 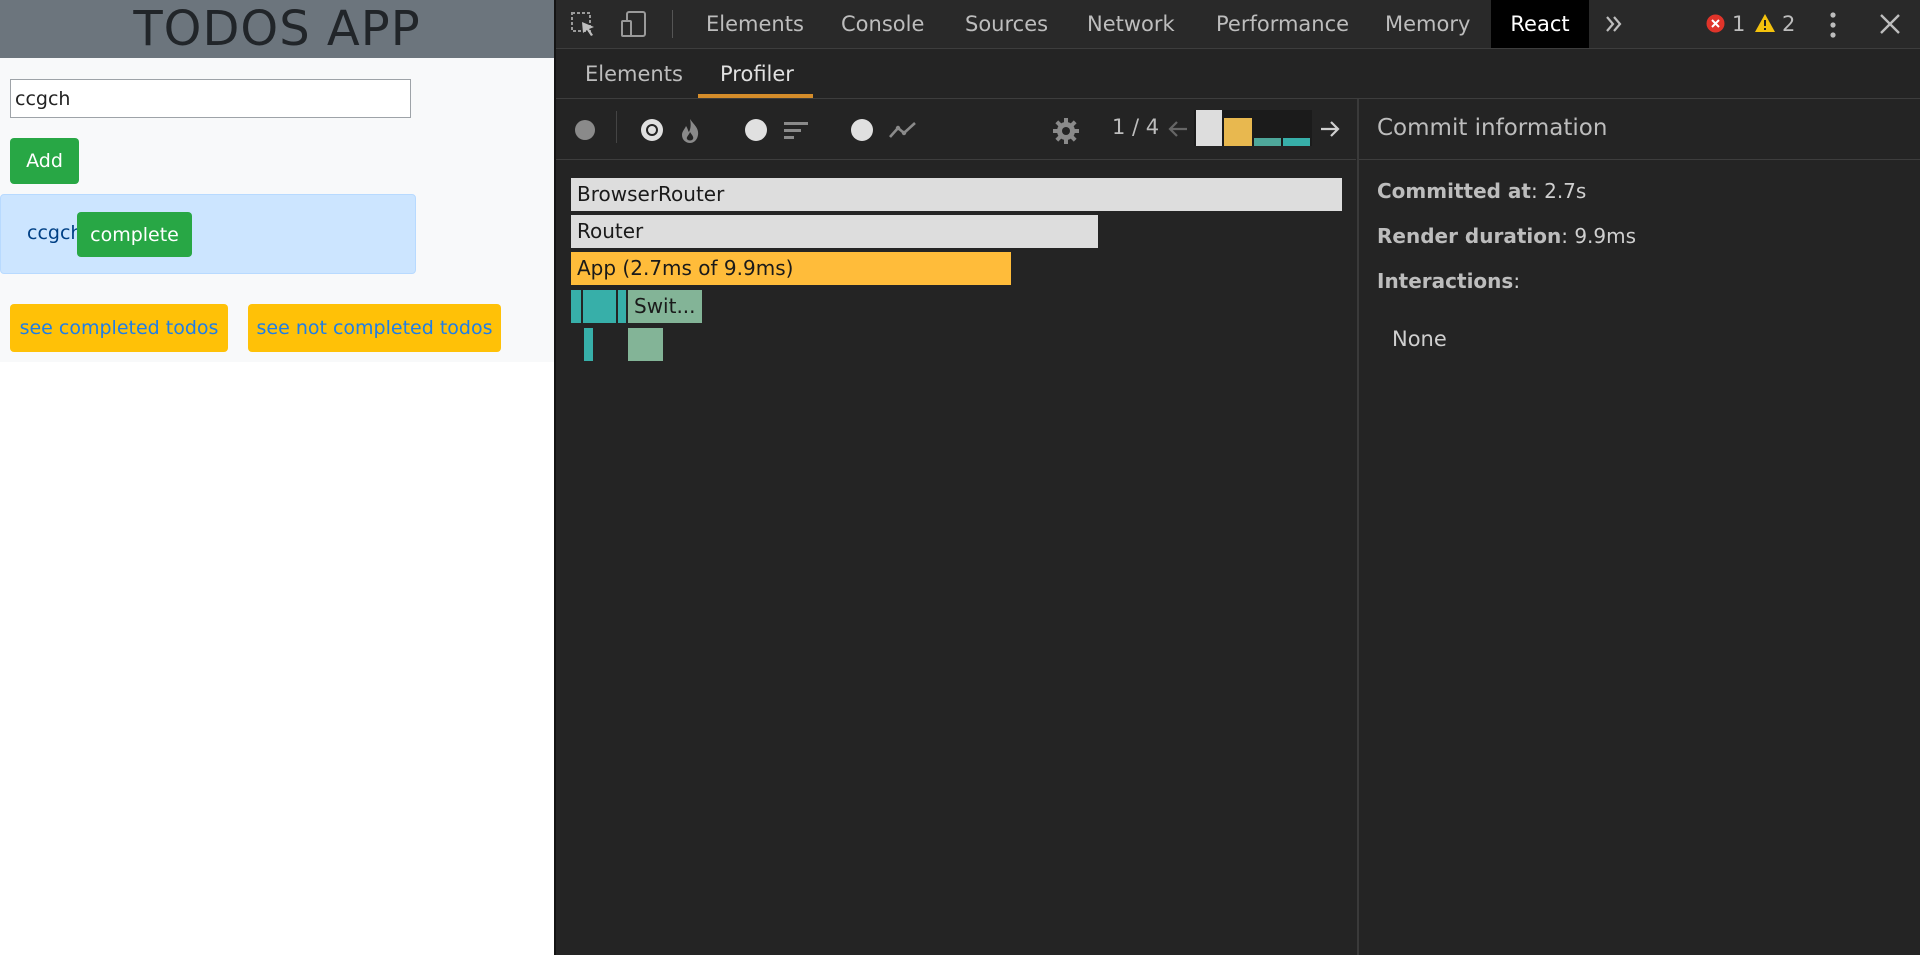 I want to click on flamegraph-node-app: App (2.7ms of 9.9ms), so click(x=791, y=268).